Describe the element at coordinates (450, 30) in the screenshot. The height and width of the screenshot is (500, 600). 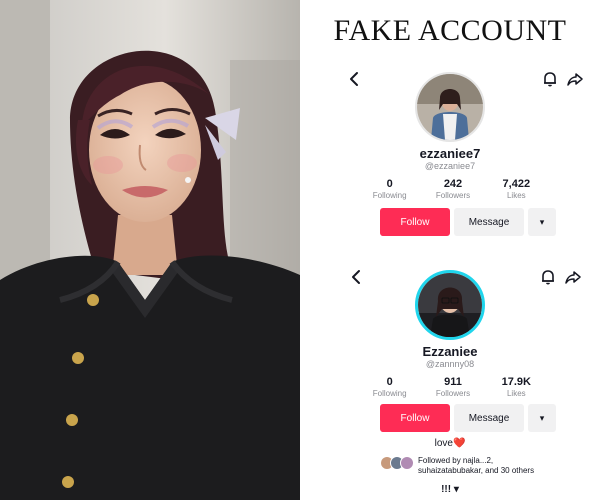
I see `page-title: FAKE ACCOUNT` at that location.